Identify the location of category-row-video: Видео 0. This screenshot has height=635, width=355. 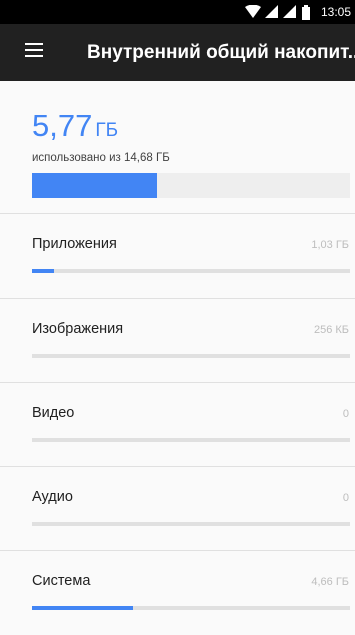
(177, 425).